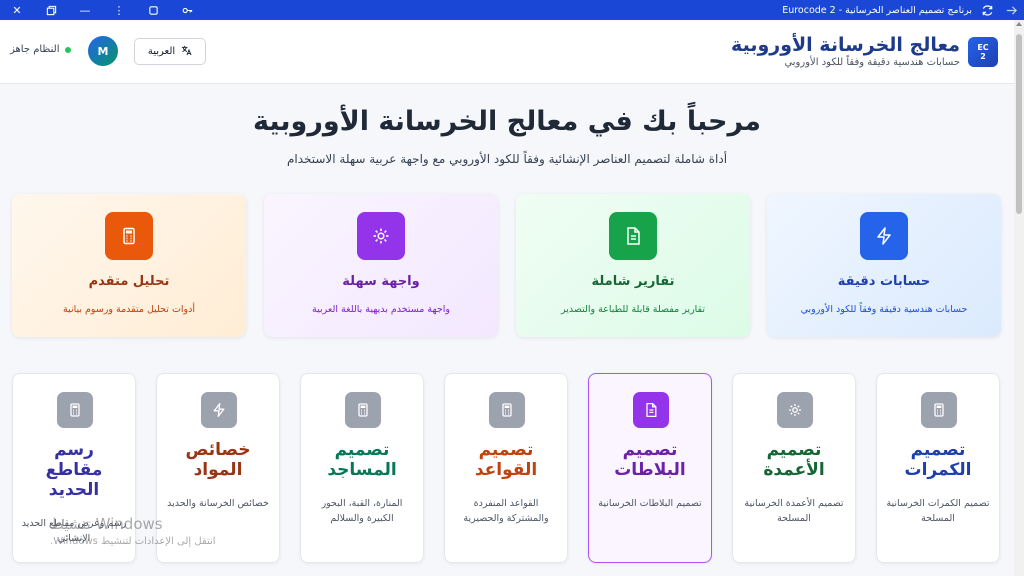  What do you see at coordinates (794, 511) in the screenshot?
I see `module-desc: تصميم الأعمدة الخرسانية المسلحة` at bounding box center [794, 511].